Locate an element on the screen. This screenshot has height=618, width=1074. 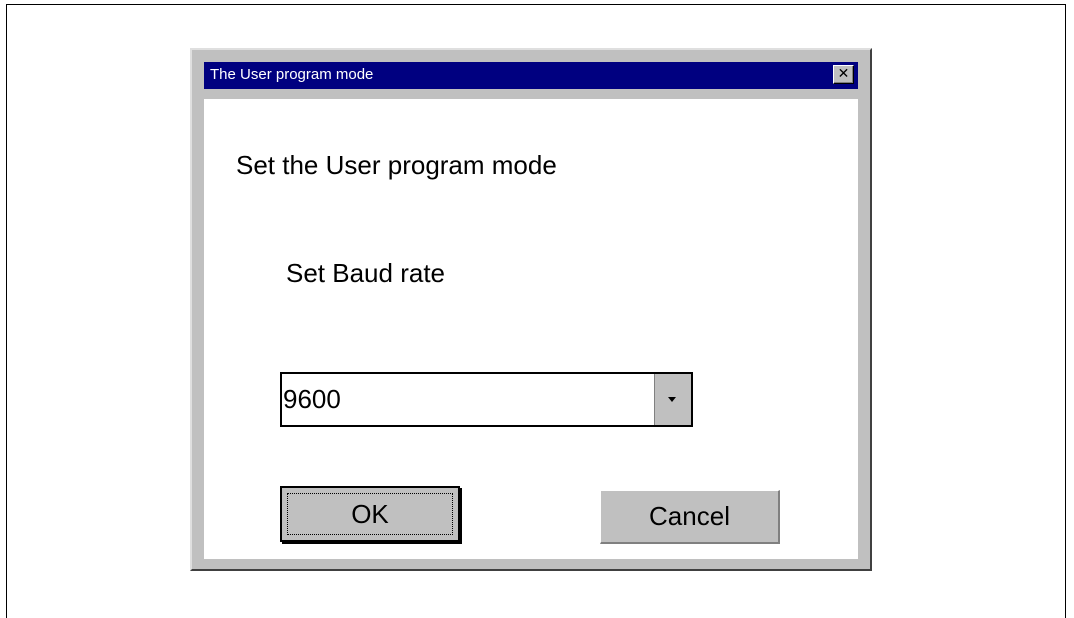
cancel-button-label: Cancel is located at coordinates (689, 516).